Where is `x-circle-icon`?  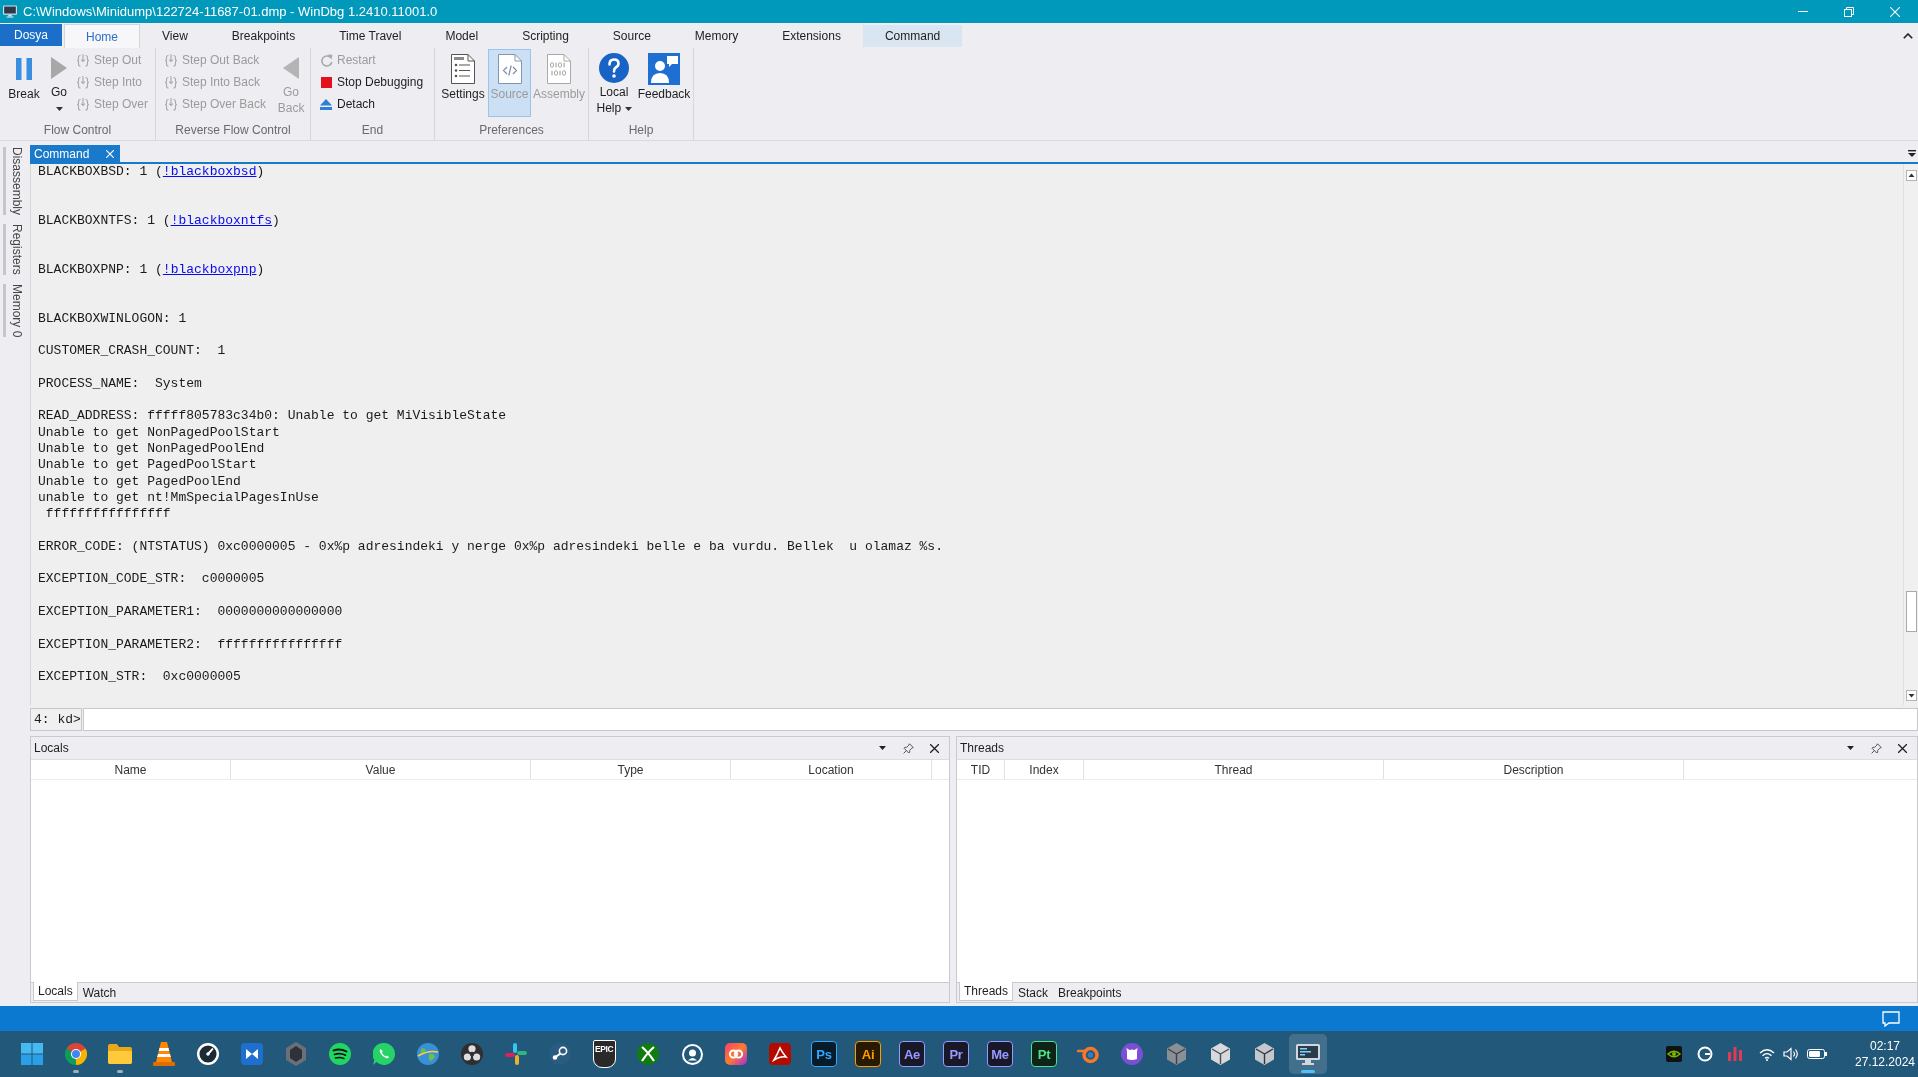
x-circle-icon is located at coordinates (648, 1054).